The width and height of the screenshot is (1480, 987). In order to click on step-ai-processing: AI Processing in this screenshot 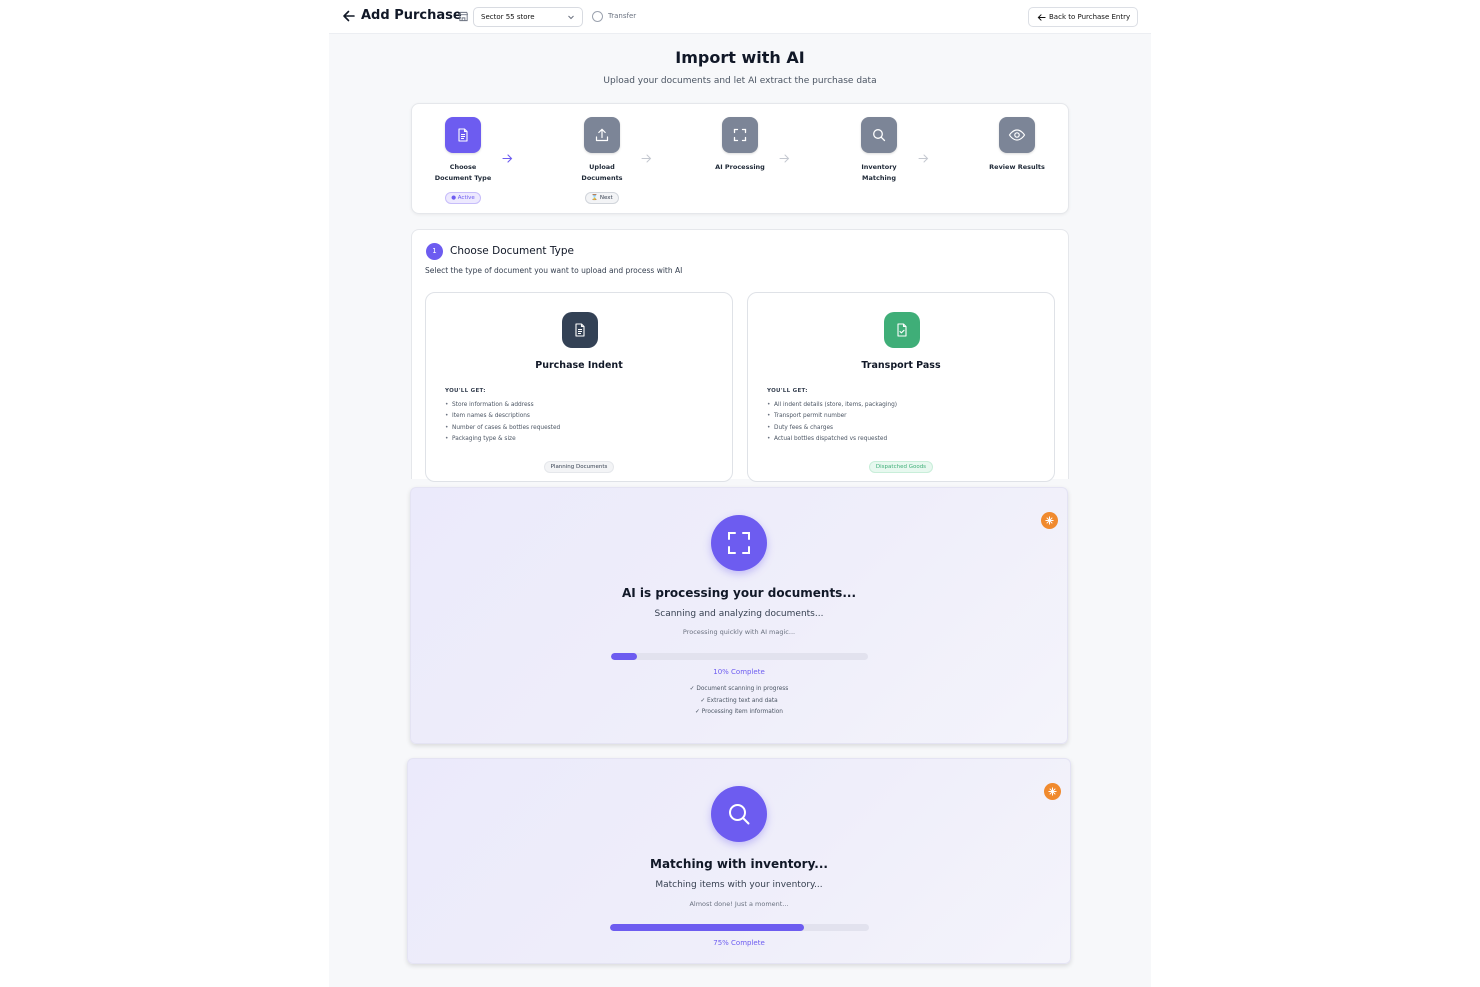, I will do `click(740, 145)`.